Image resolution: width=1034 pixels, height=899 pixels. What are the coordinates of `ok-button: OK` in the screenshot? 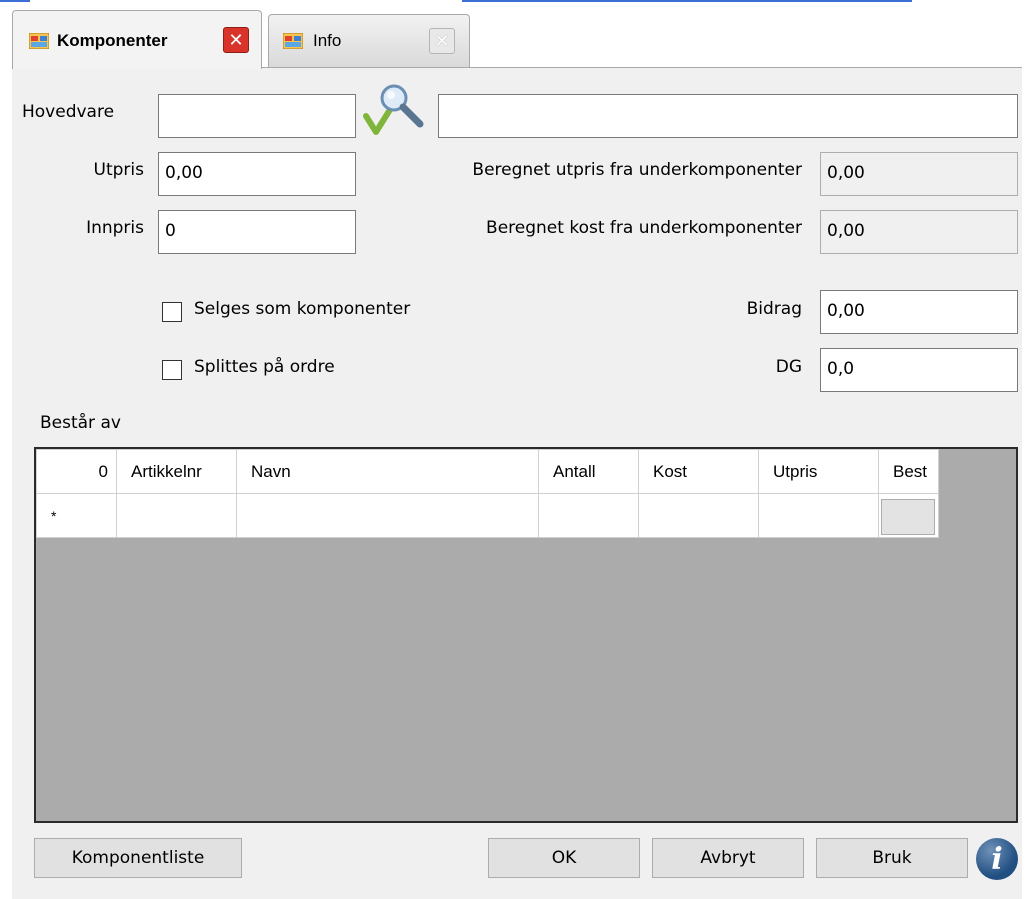 It's located at (564, 858).